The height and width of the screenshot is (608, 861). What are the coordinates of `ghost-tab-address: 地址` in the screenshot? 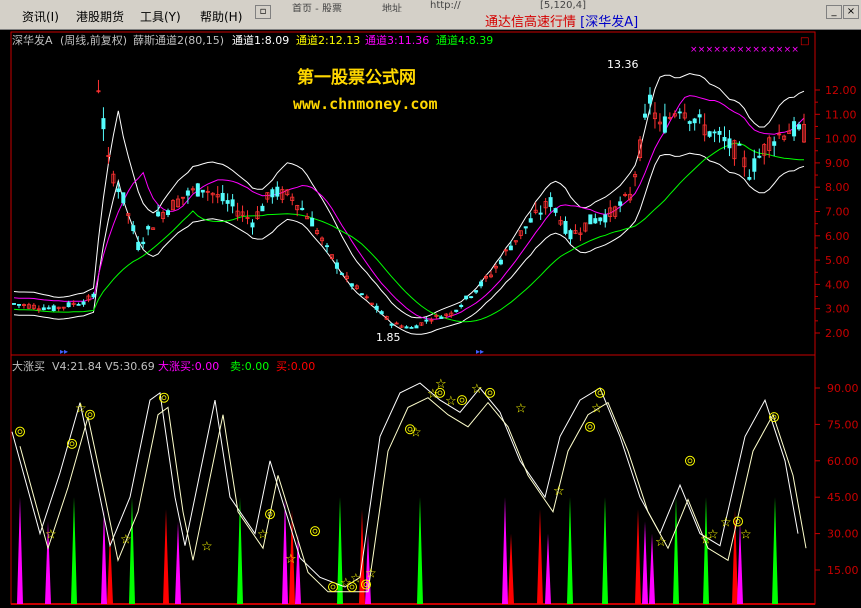 It's located at (402, 6).